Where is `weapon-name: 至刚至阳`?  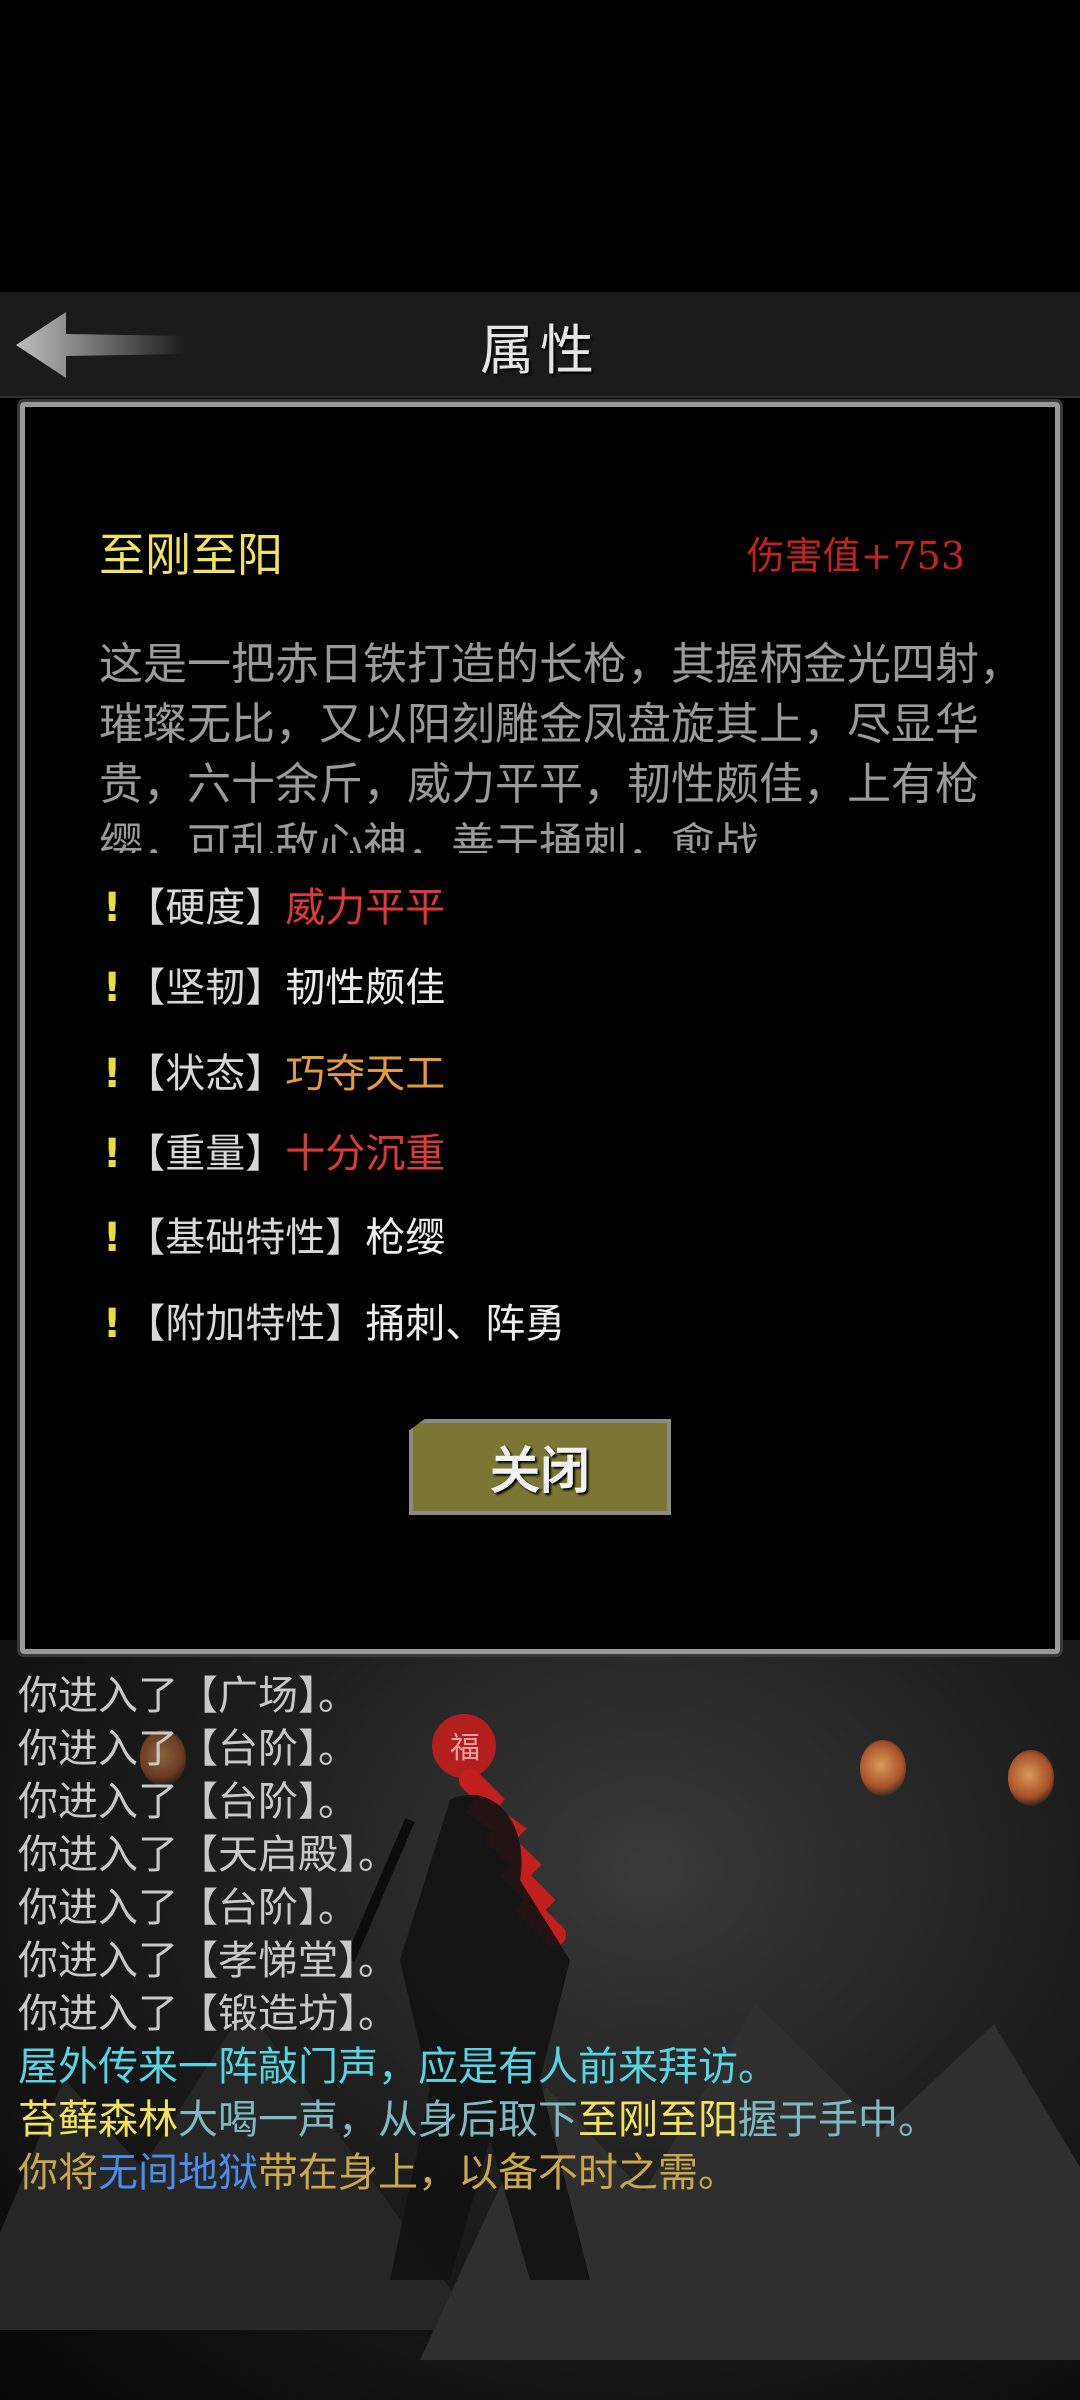
weapon-name: 至刚至阳 is located at coordinates (658, 2120).